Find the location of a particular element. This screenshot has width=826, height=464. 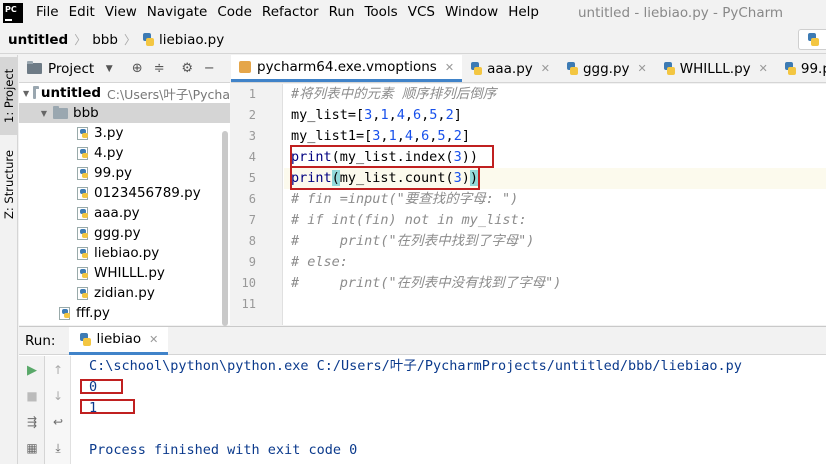

tree-item-label: liebiao.py is located at coordinates (127, 253).